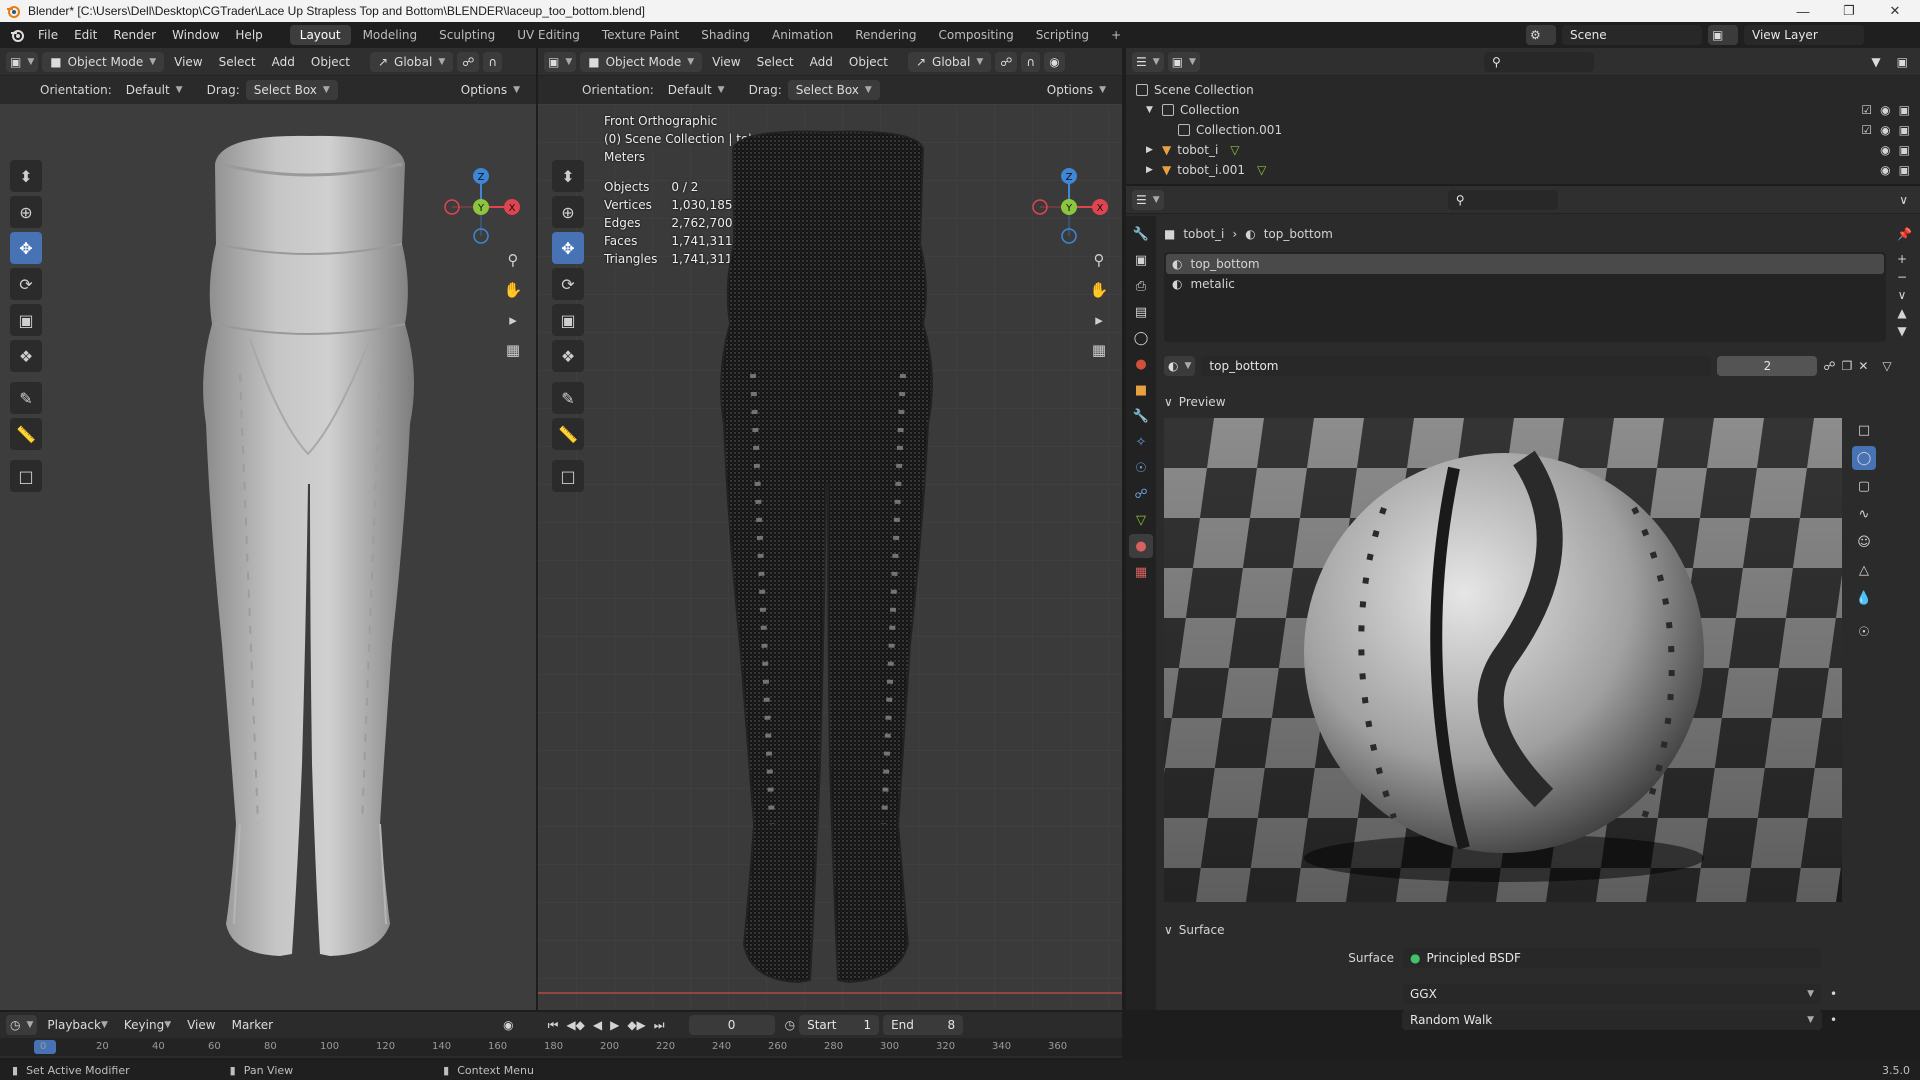 The image size is (1920, 1080). Describe the element at coordinates (1141, 260) in the screenshot. I see `render-tab-icon: ▣` at that location.